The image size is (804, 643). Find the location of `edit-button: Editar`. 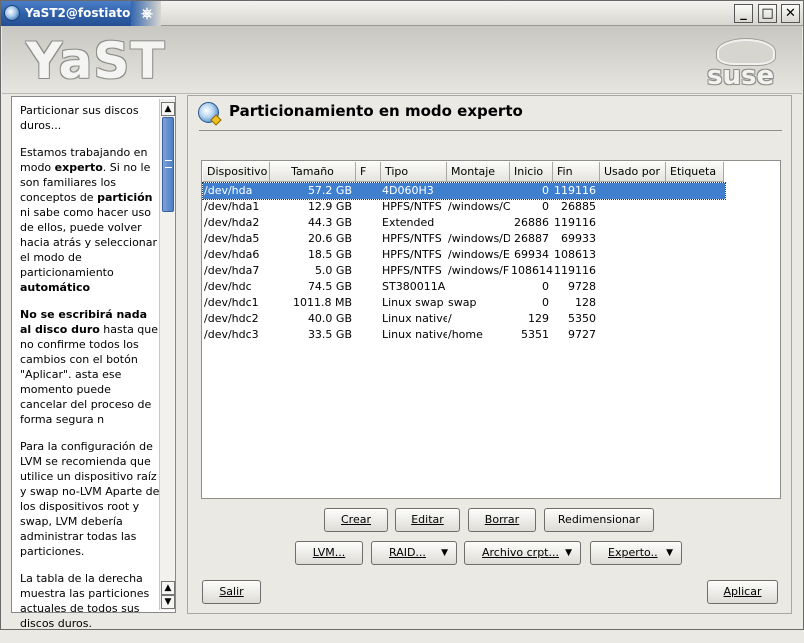

edit-button: Editar is located at coordinates (427, 520).